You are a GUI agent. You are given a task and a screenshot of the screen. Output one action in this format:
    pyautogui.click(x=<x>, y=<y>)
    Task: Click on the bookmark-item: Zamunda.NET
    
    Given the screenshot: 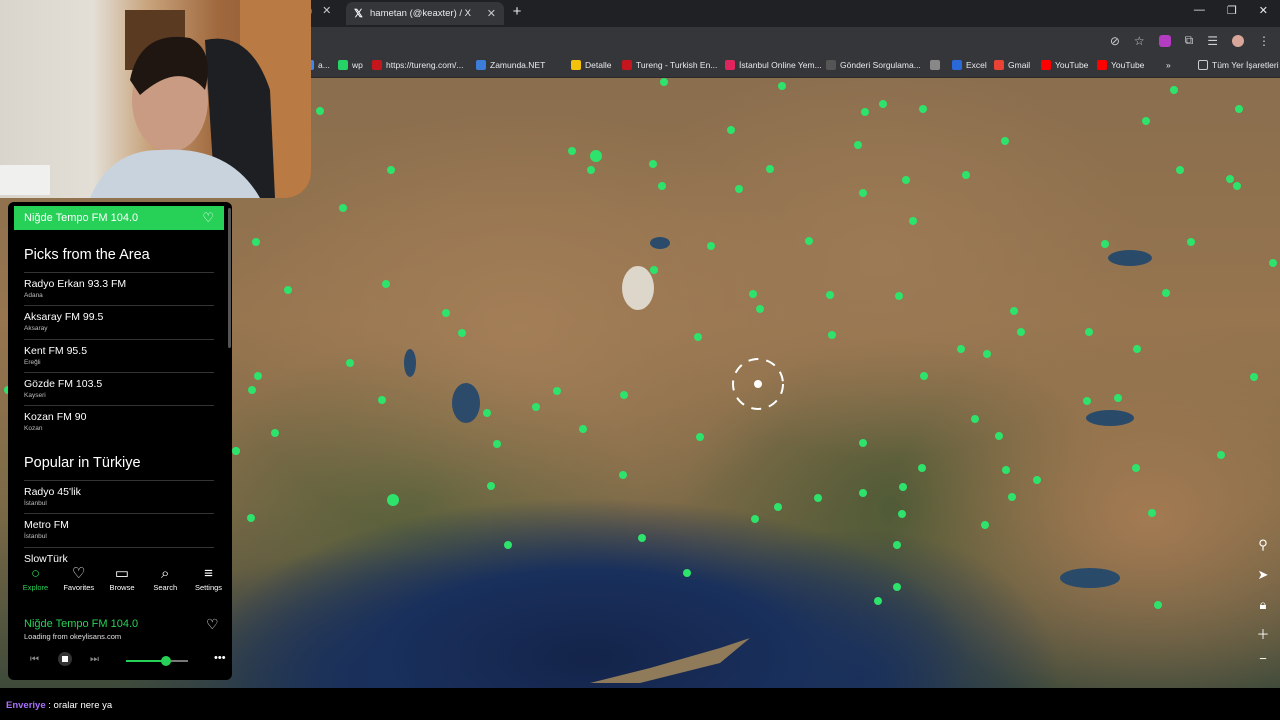 What is the action you would take?
    pyautogui.click(x=510, y=65)
    